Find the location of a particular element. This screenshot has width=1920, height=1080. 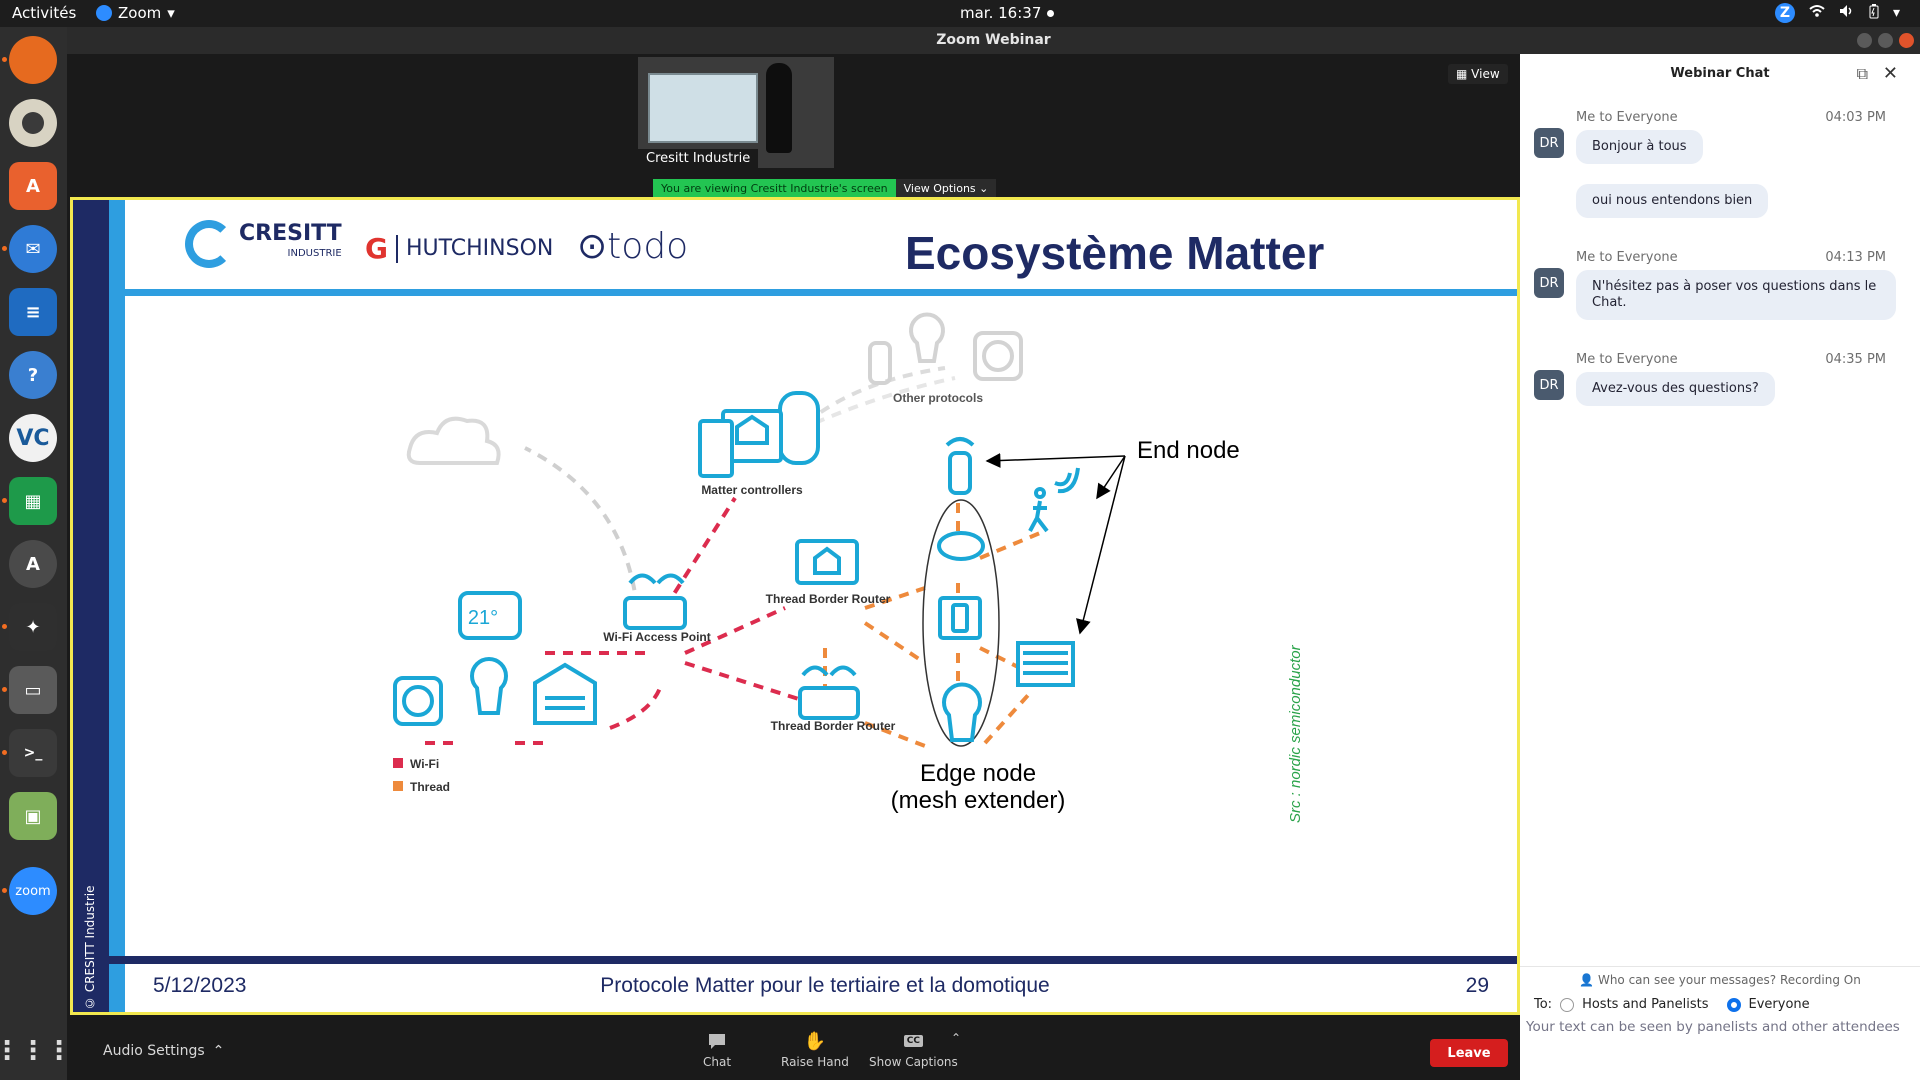

help-icon: ? is located at coordinates (33, 375).